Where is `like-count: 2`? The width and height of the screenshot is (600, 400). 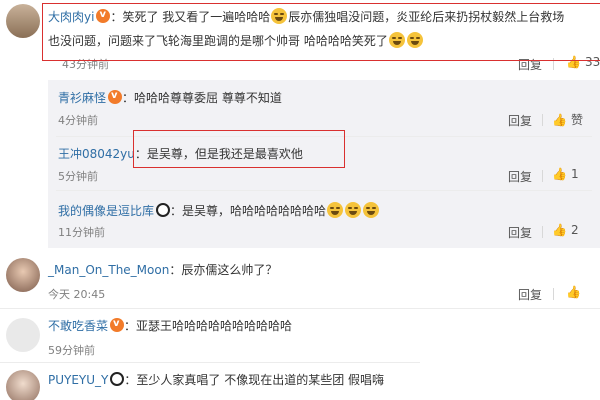 like-count: 2 is located at coordinates (574, 230).